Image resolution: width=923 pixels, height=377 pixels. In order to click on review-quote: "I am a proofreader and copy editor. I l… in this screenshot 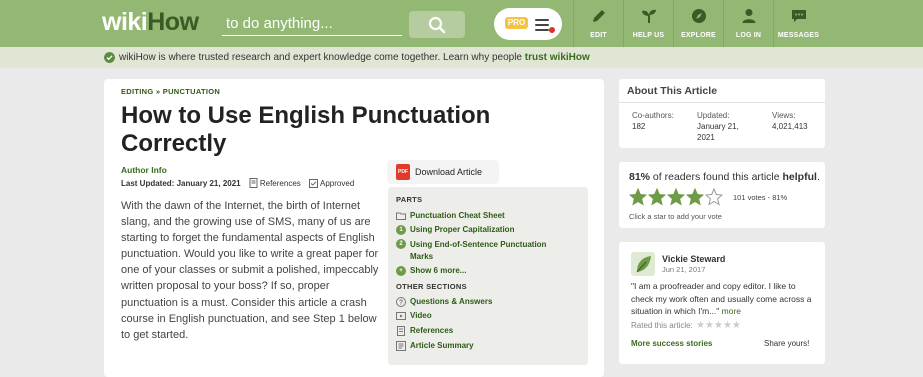, I will do `click(721, 298)`.